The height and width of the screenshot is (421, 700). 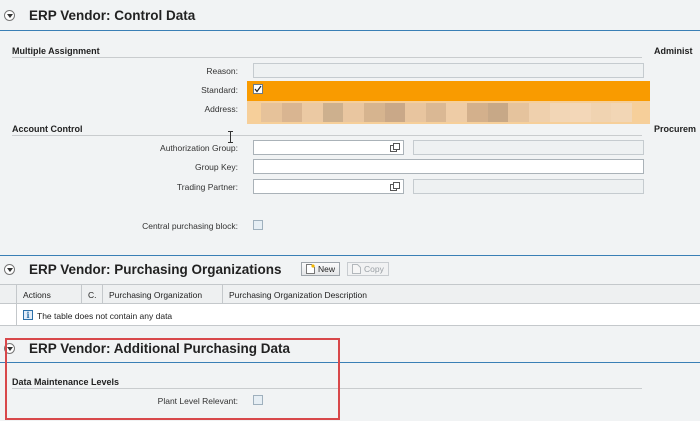 What do you see at coordinates (155, 295) in the screenshot?
I see `column-header-purchasing-organization: Purchasing Organization` at bounding box center [155, 295].